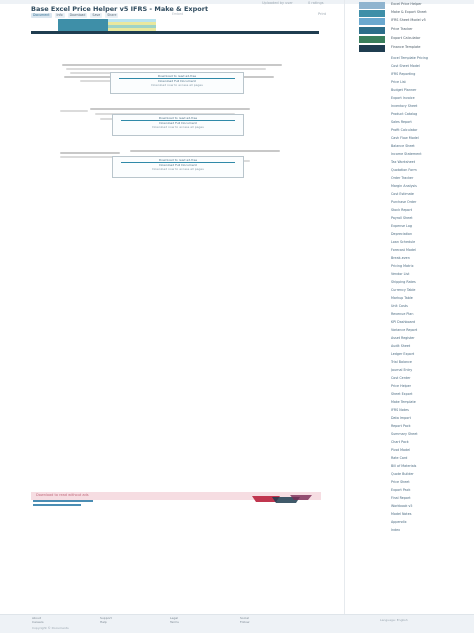 This screenshot has width=474, height=633. What do you see at coordinates (316, 3) in the screenshot?
I see `rating-meta: 0 ratings` at bounding box center [316, 3].